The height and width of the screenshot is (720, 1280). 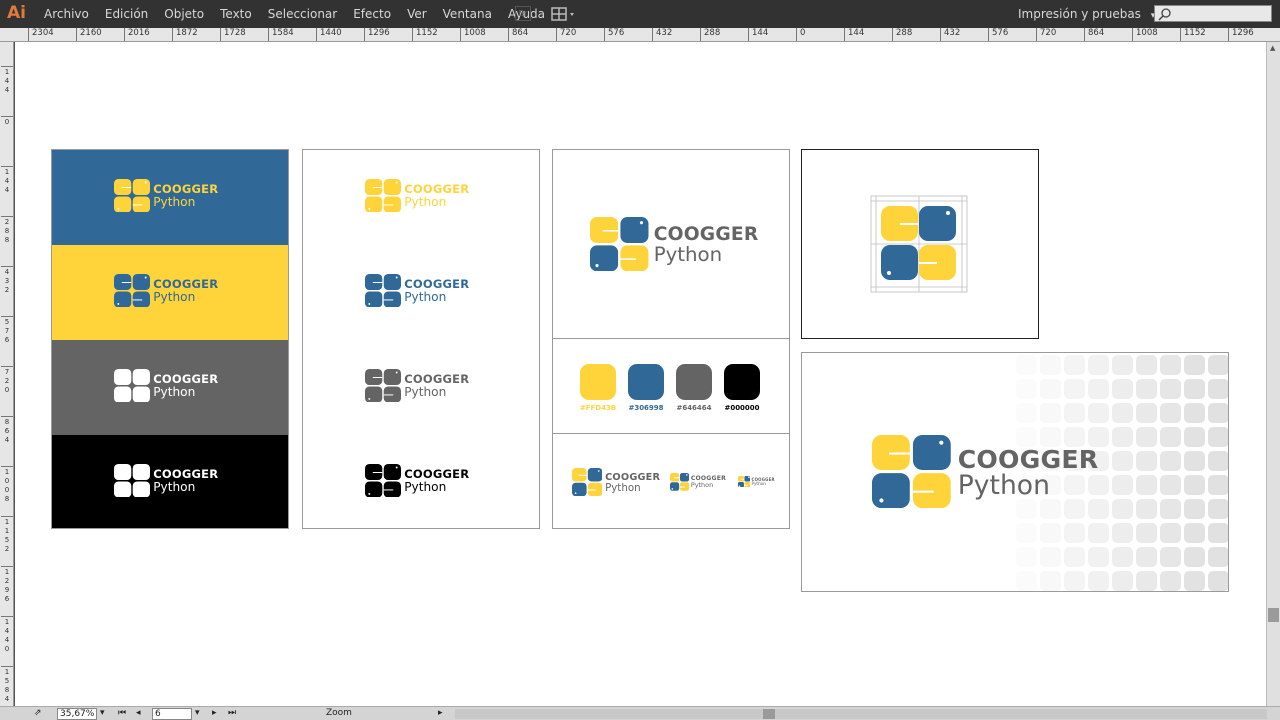 I want to click on ruler-tick: 2304, so click(x=41, y=34).